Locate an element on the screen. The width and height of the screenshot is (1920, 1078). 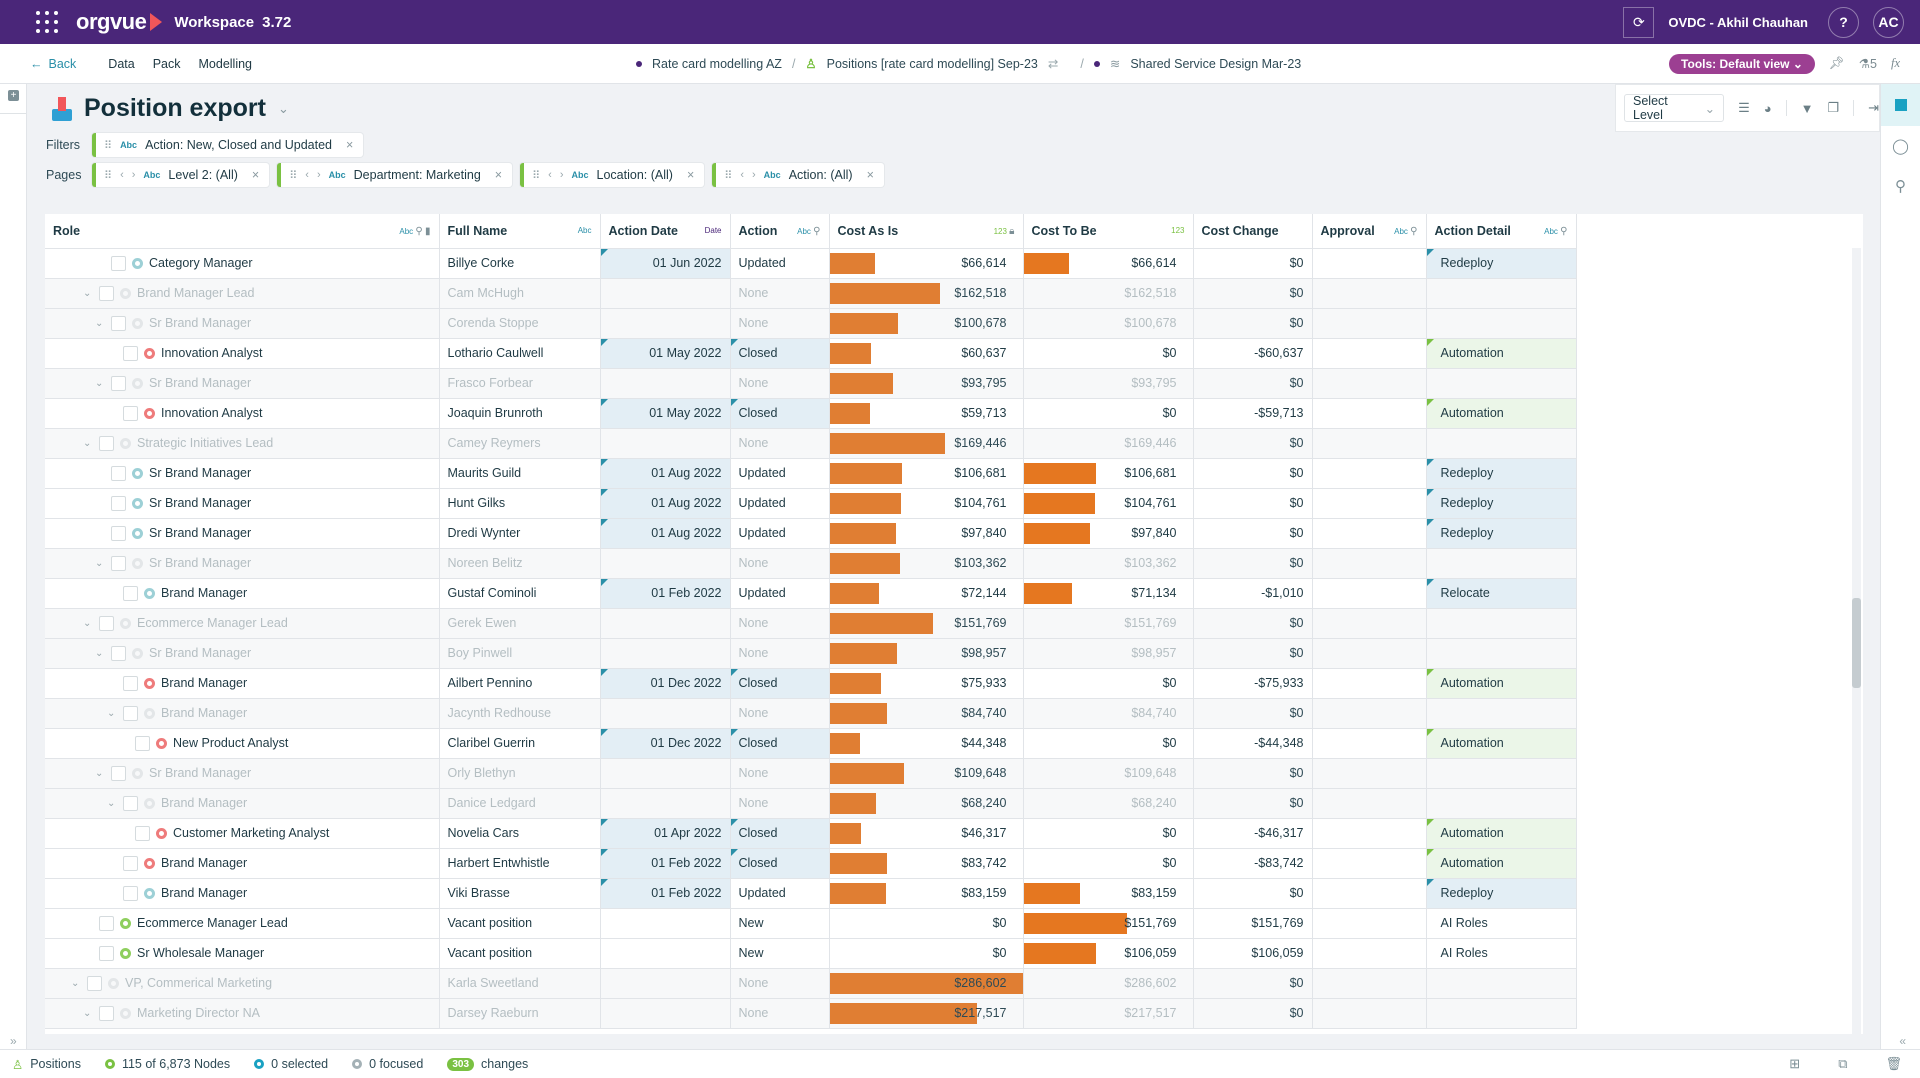
cell-cost-to-be: $106,059 is located at coordinates (1108, 953).